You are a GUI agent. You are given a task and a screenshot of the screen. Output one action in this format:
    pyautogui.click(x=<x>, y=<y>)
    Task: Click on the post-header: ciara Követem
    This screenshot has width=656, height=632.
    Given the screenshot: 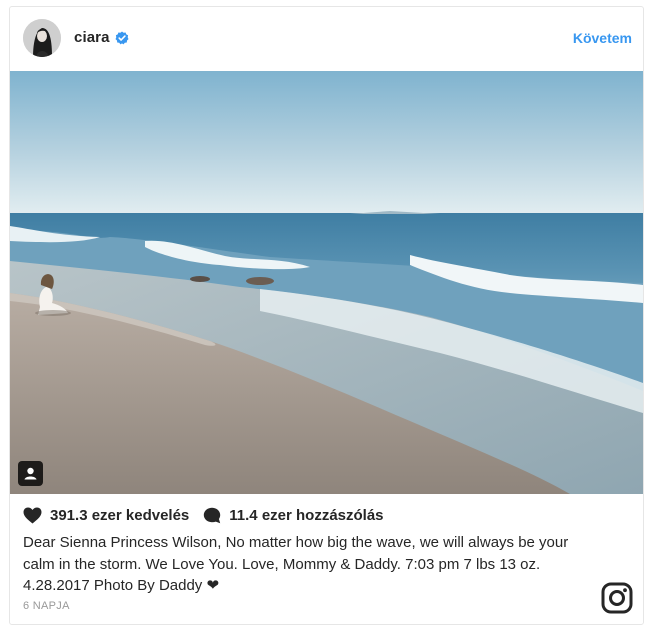 What is the action you would take?
    pyautogui.click(x=326, y=39)
    